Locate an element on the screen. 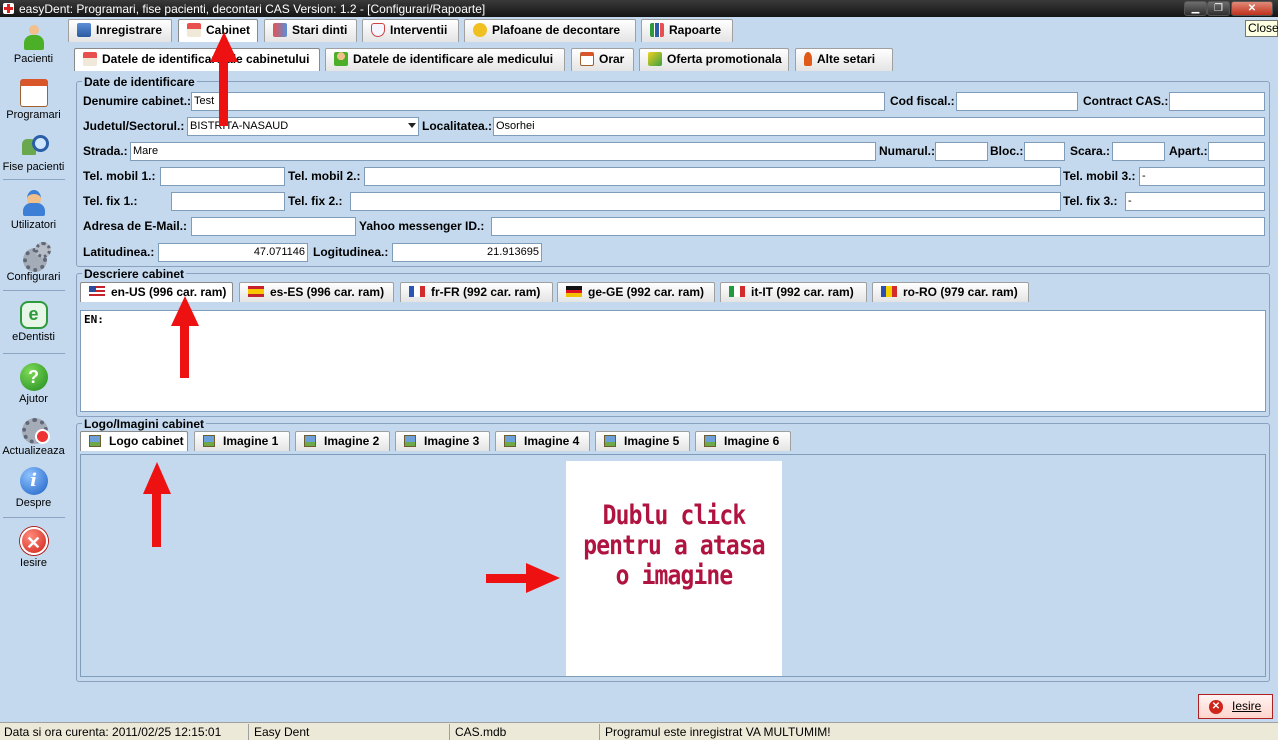 The width and height of the screenshot is (1278, 740). judet-select: BISTRITA-NASAUD is located at coordinates (303, 126).